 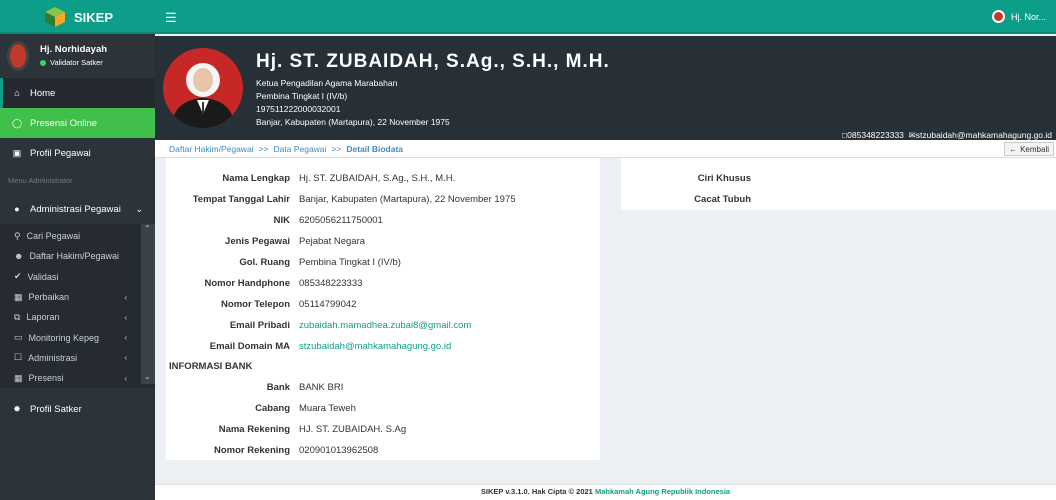 What do you see at coordinates (53, 357) in the screenshot?
I see `submenu-label: Administrasi` at bounding box center [53, 357].